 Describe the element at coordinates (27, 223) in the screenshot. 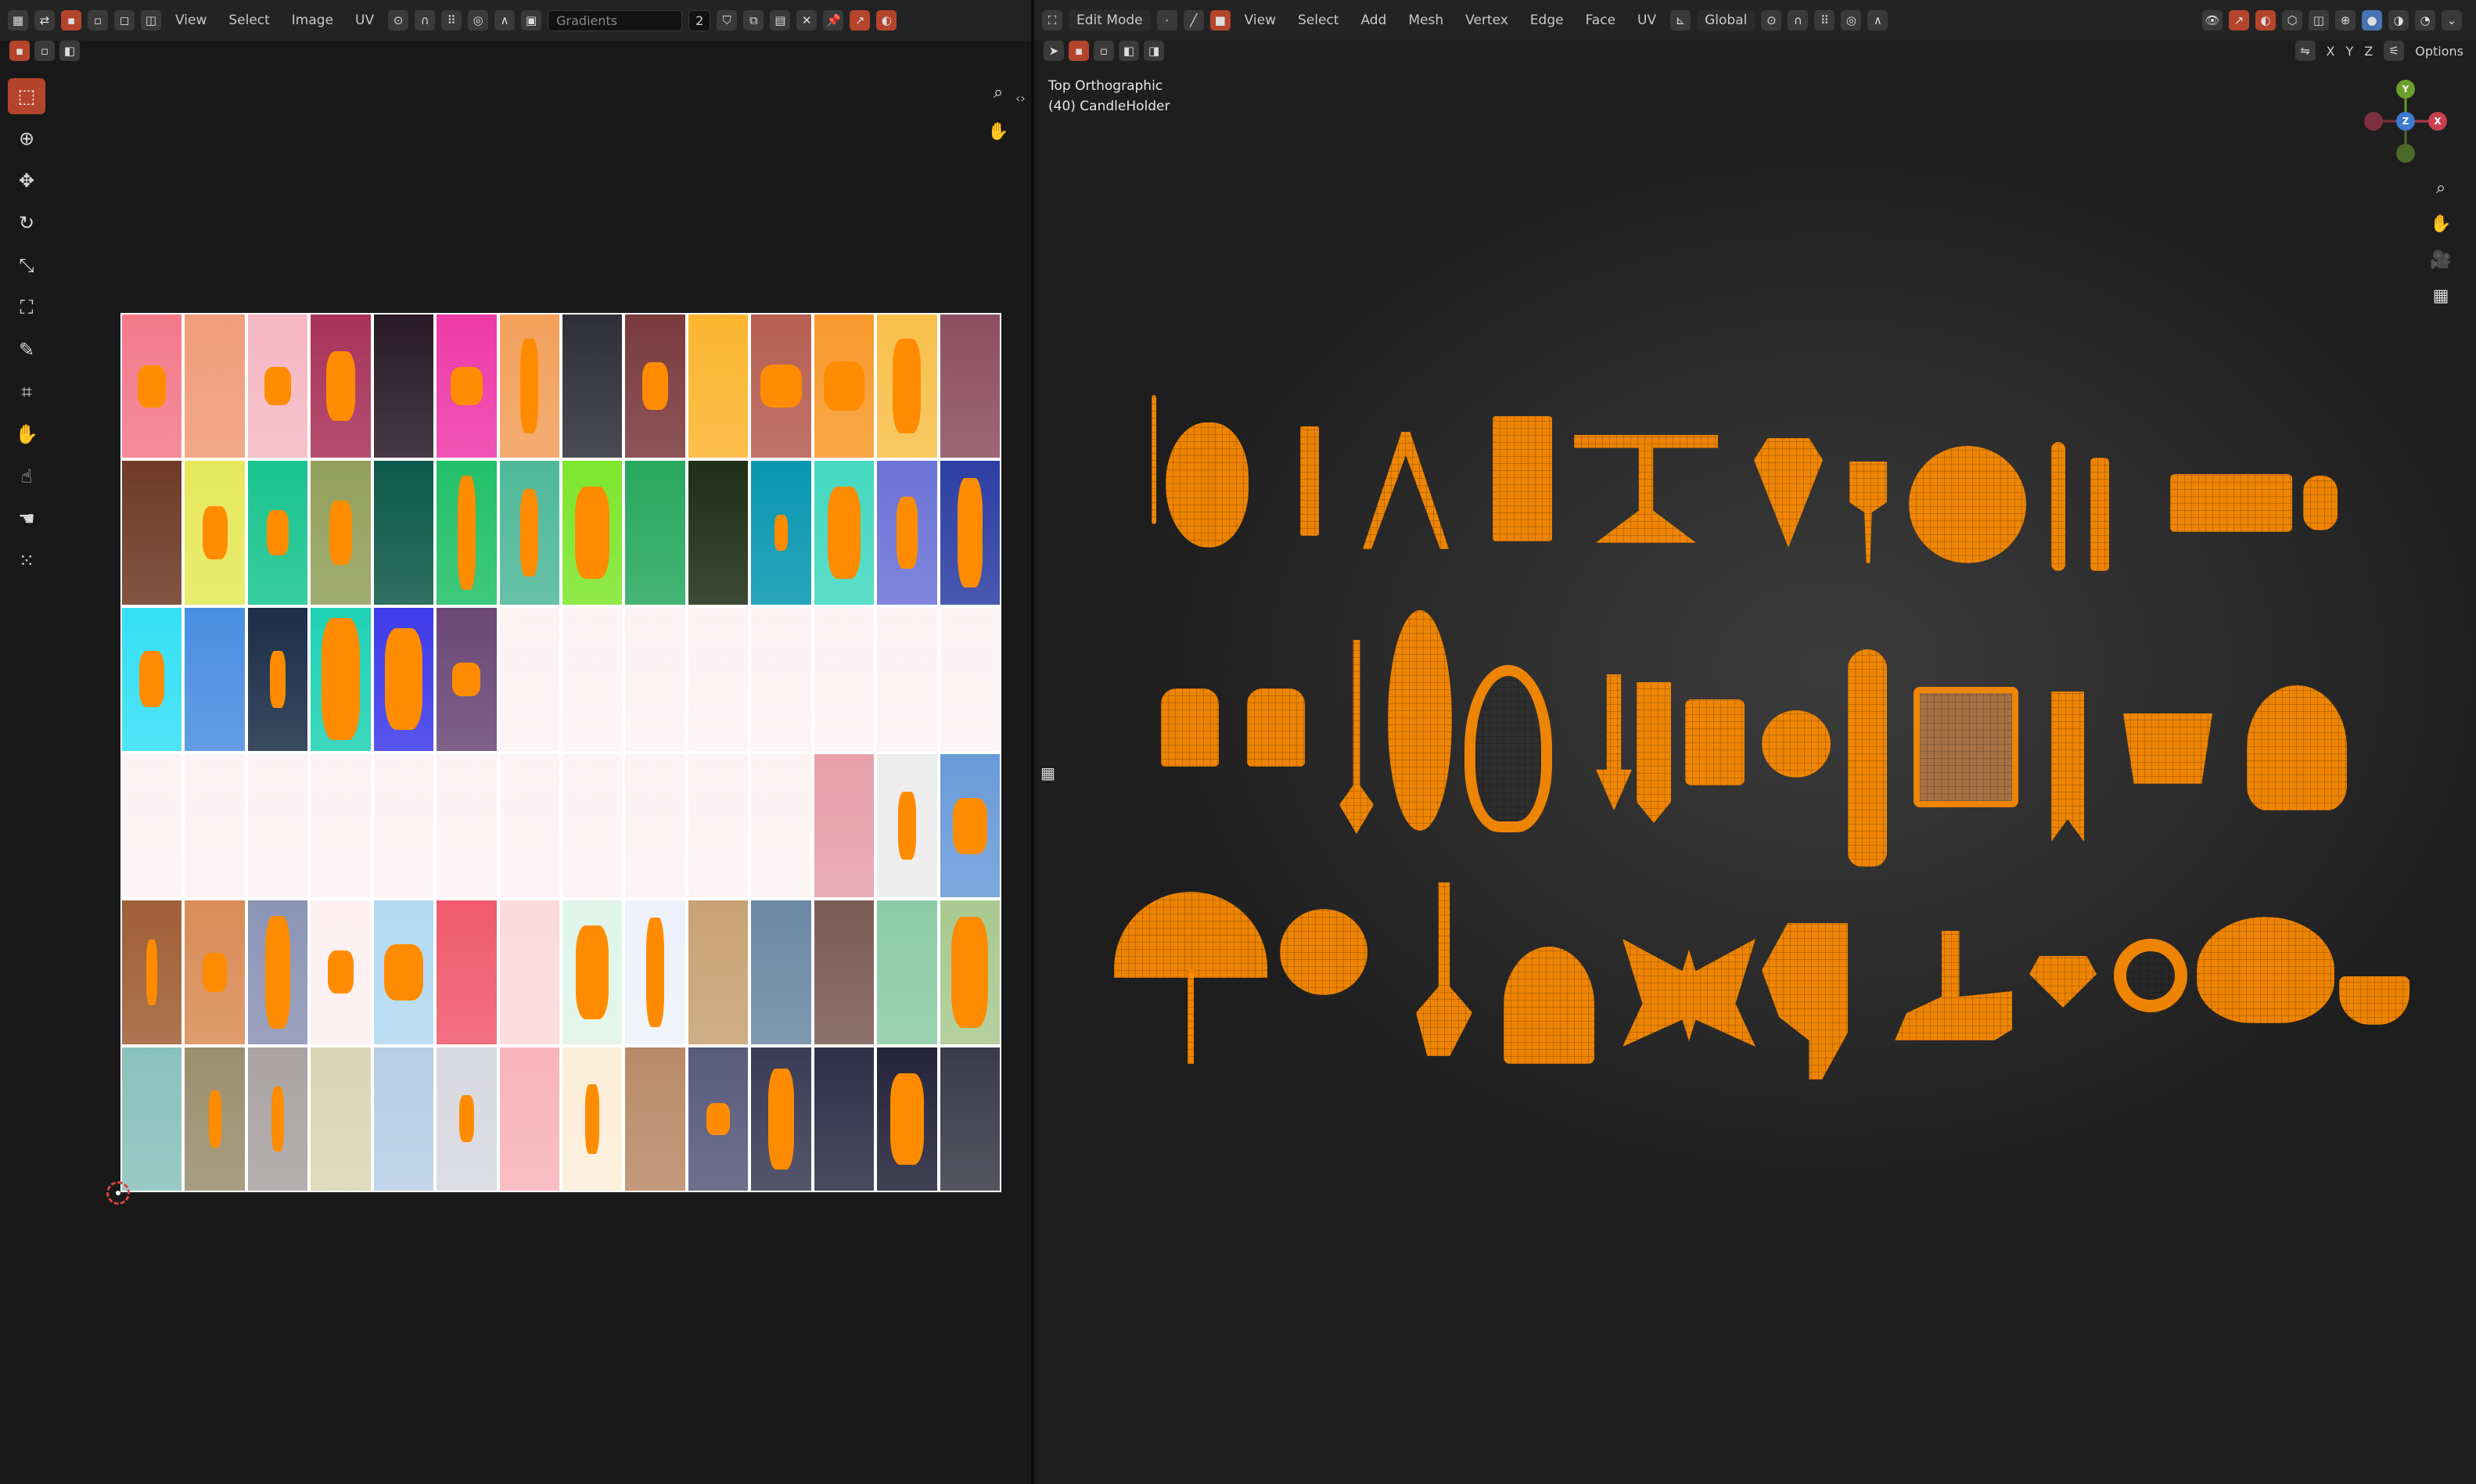

I see `rotate-icon: ↻` at that location.